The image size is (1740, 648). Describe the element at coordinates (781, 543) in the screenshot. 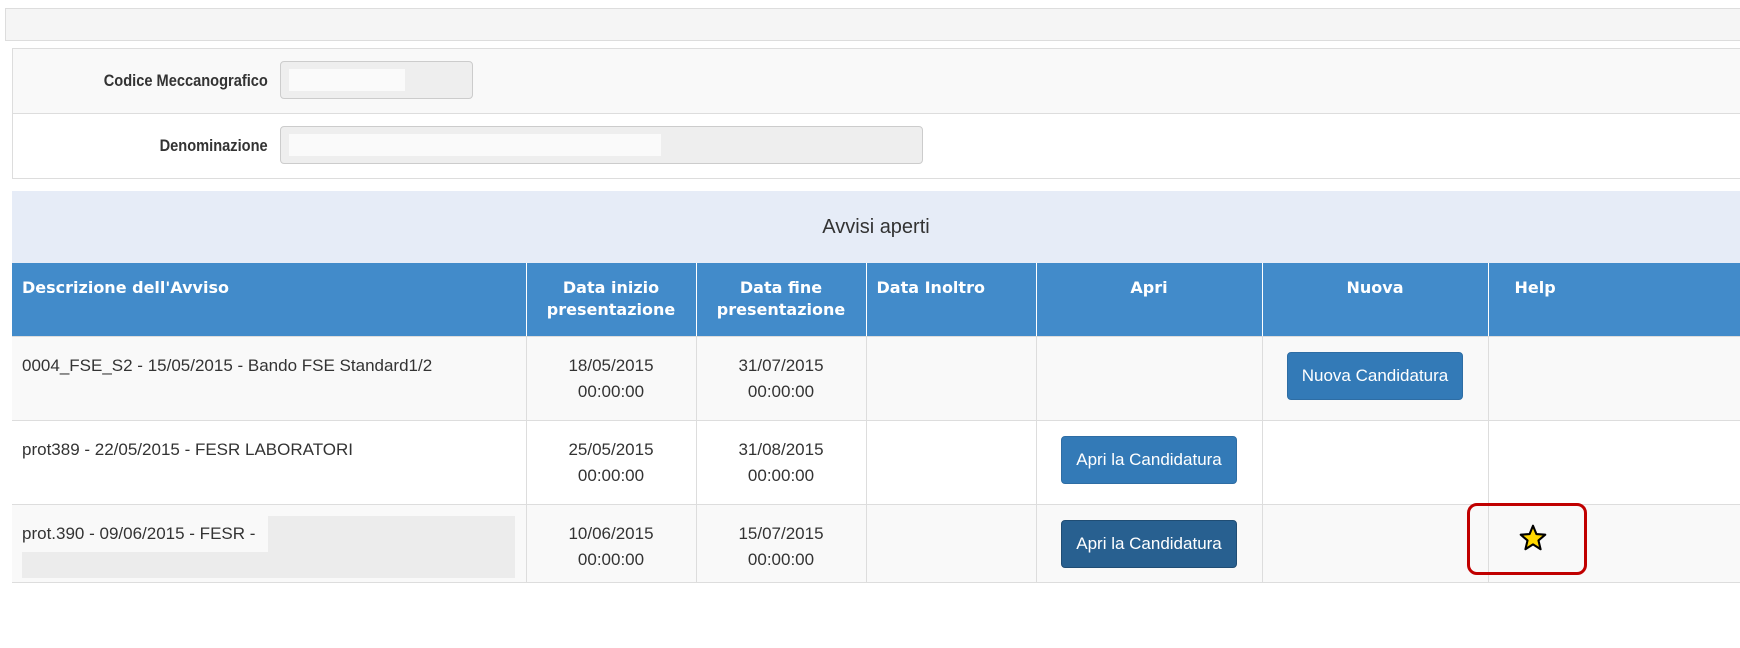

I see `cell-data-fine: 15/07/2015 00:00:00` at that location.